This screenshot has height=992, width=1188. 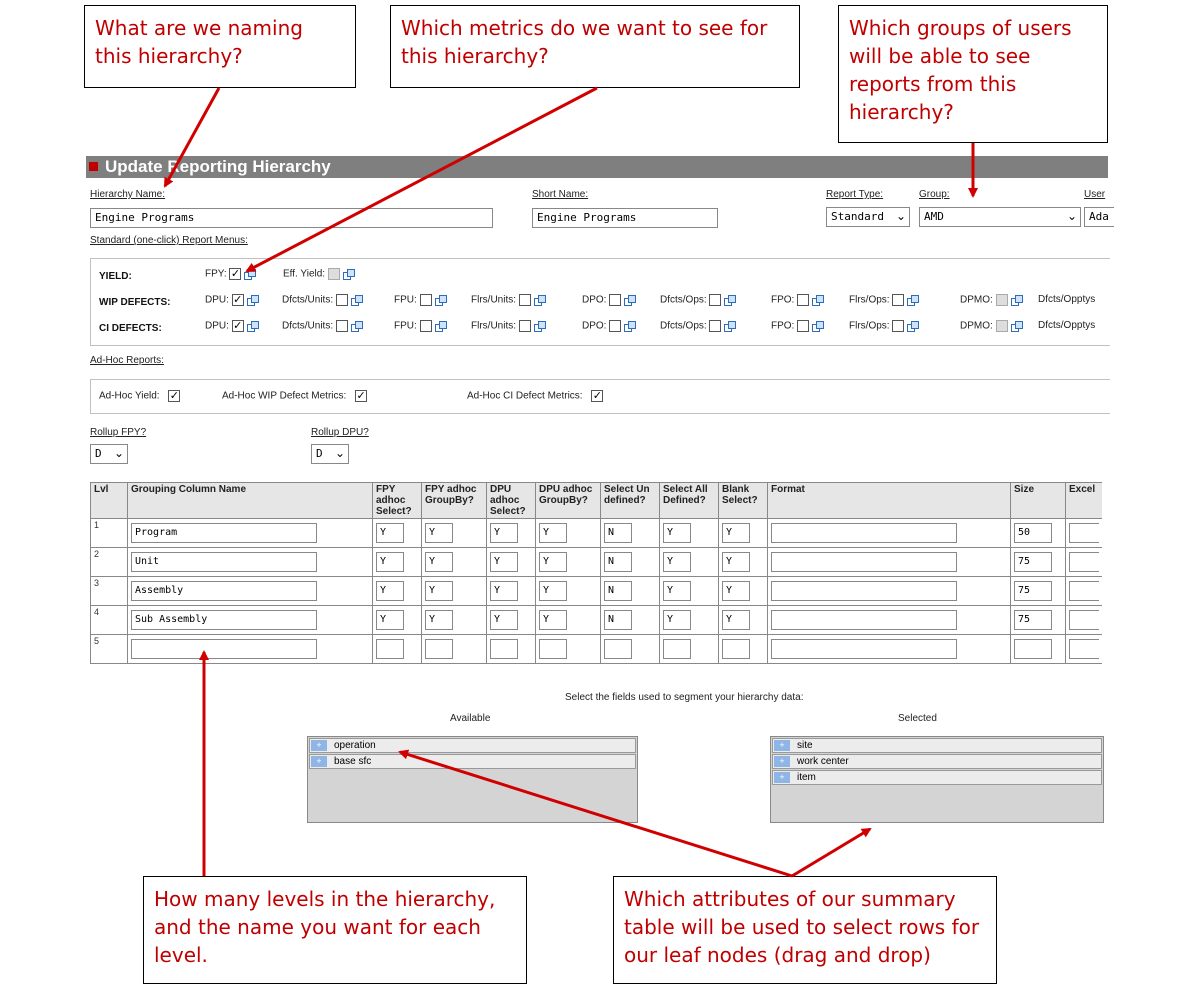 I want to click on arrow-attributes-available, so click(x=595, y=813).